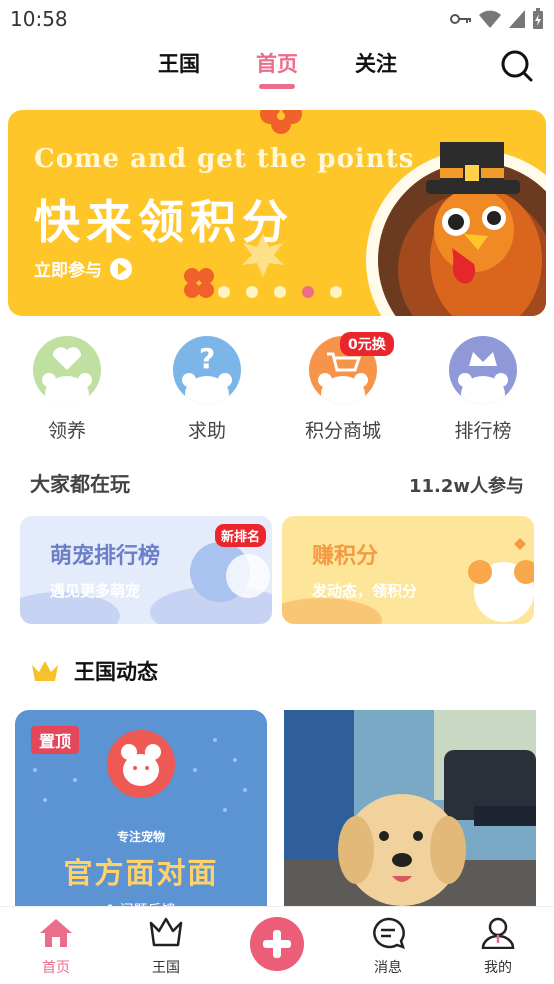 The width and height of the screenshot is (554, 984). What do you see at coordinates (517, 19) in the screenshot?
I see `signal-icon` at bounding box center [517, 19].